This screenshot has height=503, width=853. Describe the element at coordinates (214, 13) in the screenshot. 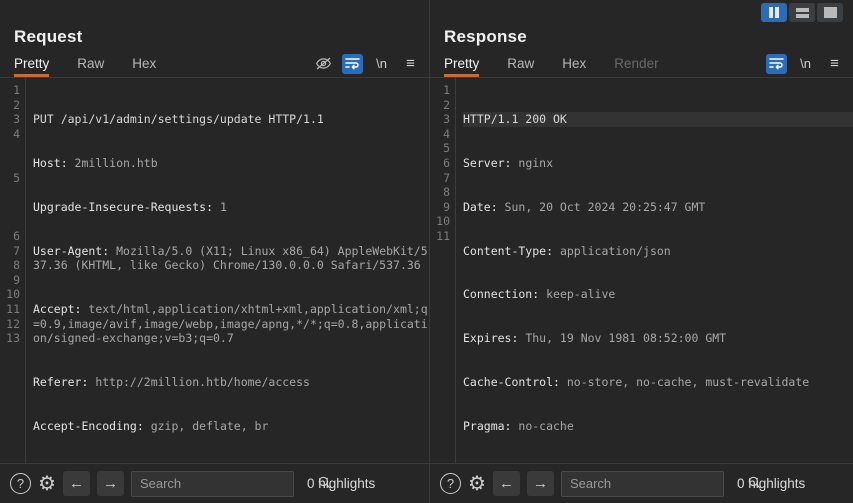

I see `request-top-strip` at that location.